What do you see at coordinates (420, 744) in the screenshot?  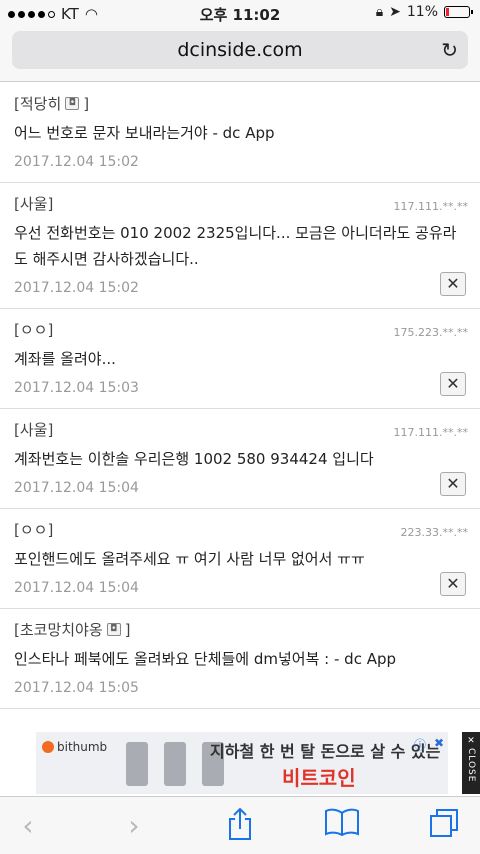 I see `ad-info-icon: ⓘ` at bounding box center [420, 744].